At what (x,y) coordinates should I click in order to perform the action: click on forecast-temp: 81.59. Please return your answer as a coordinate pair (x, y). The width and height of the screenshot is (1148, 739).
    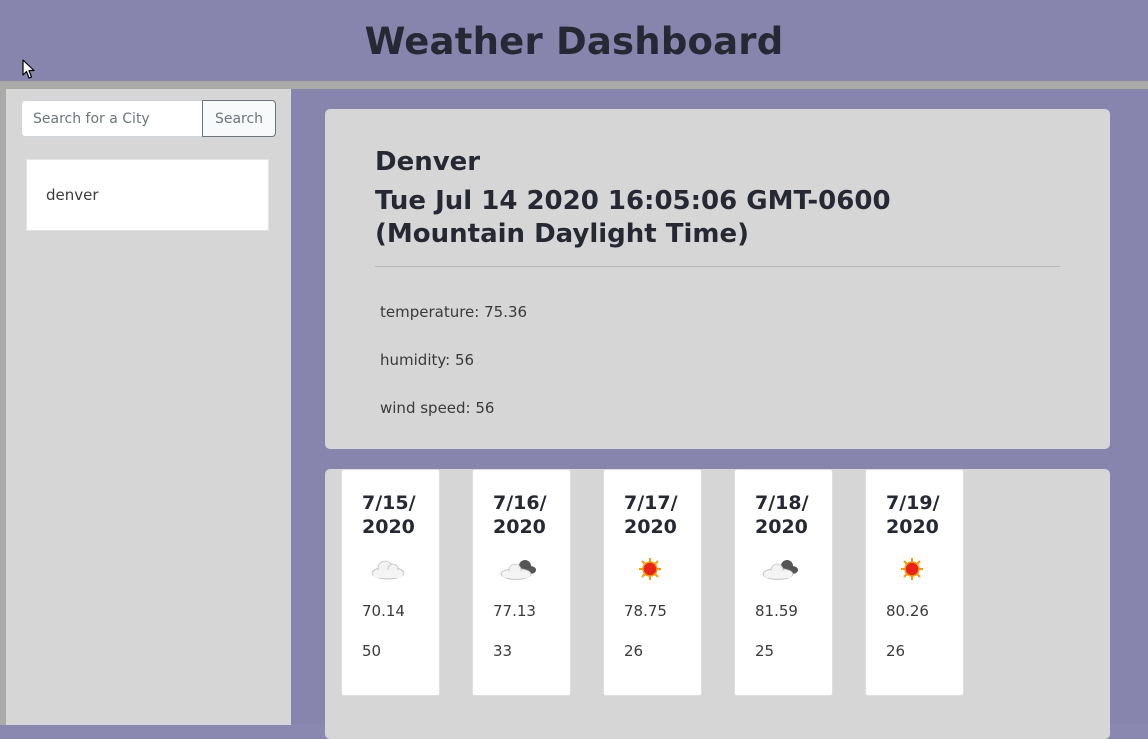
    Looking at the image, I should click on (776, 611).